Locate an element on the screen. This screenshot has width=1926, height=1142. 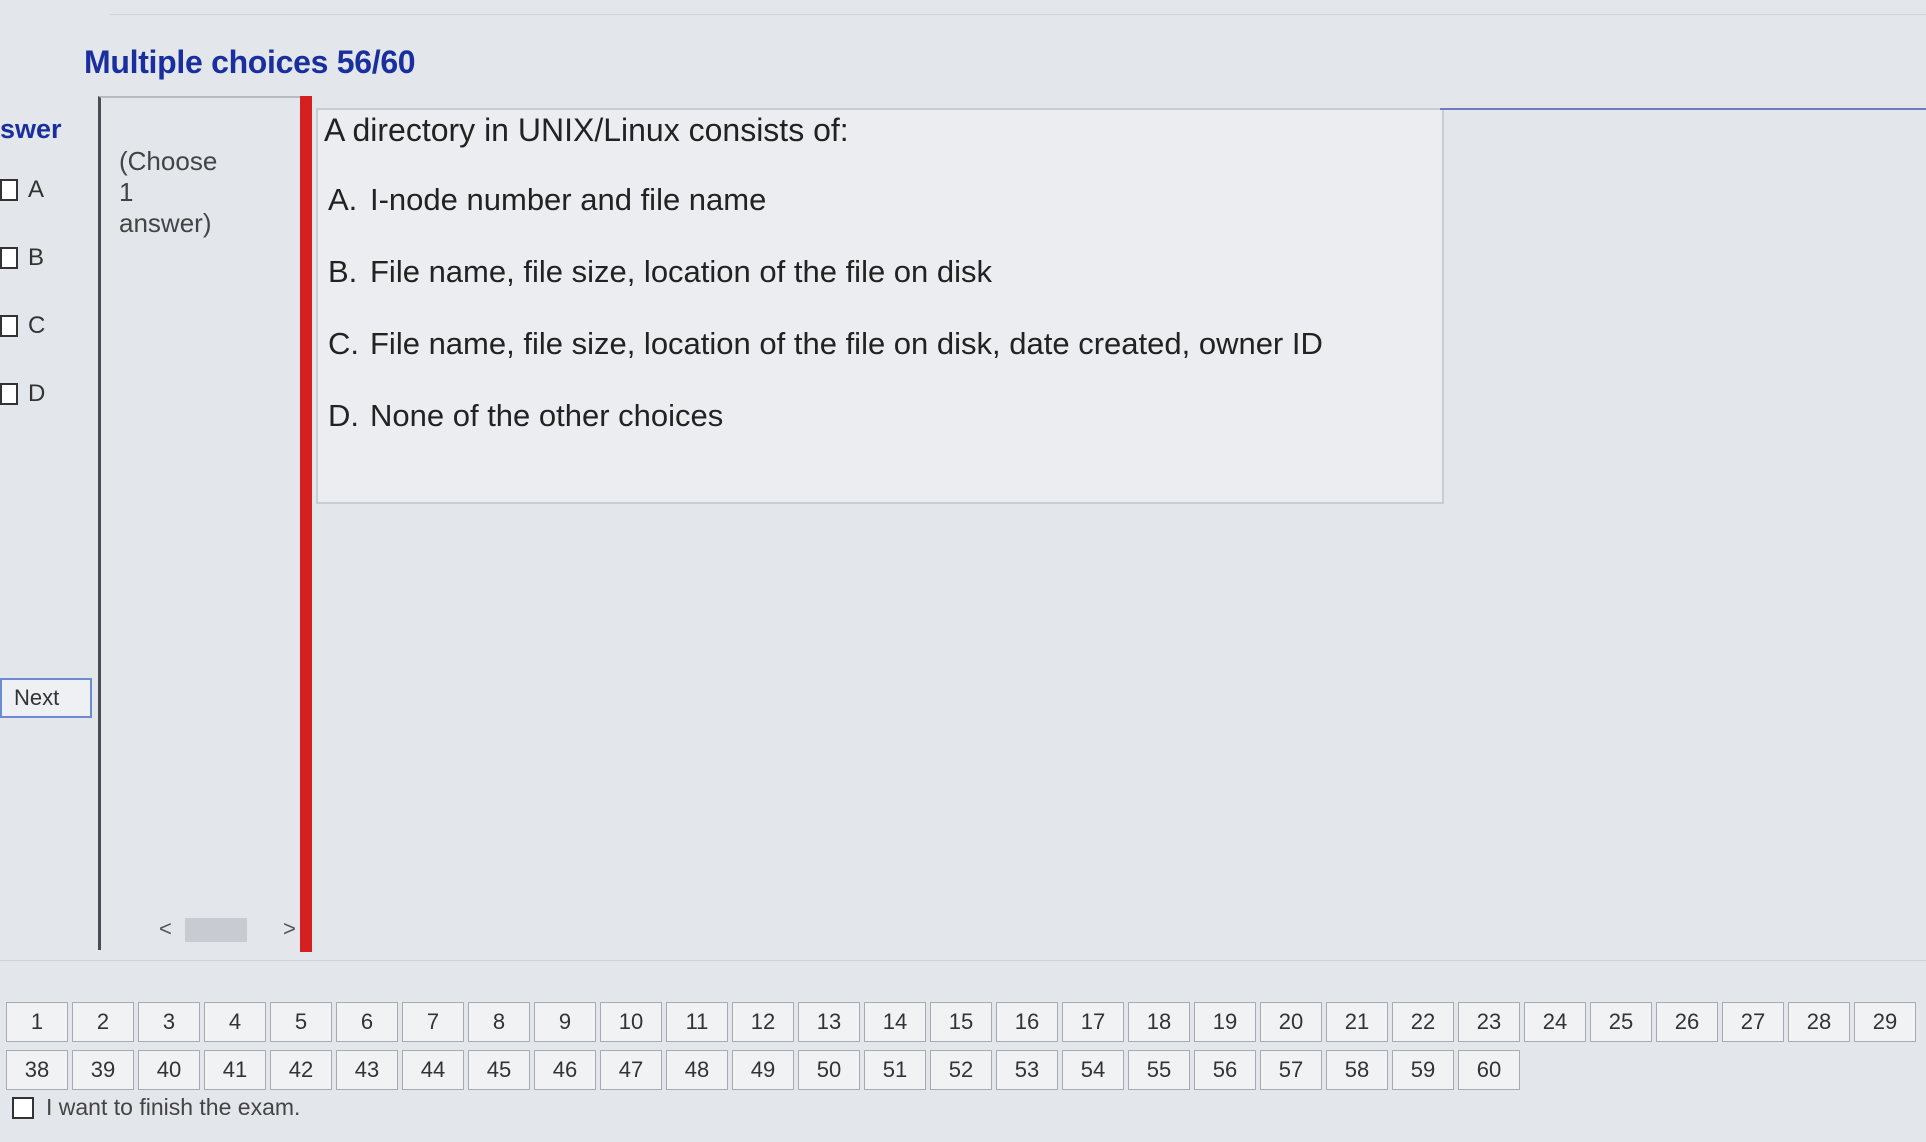
question-nav-button: 40 is located at coordinates (169, 1070).